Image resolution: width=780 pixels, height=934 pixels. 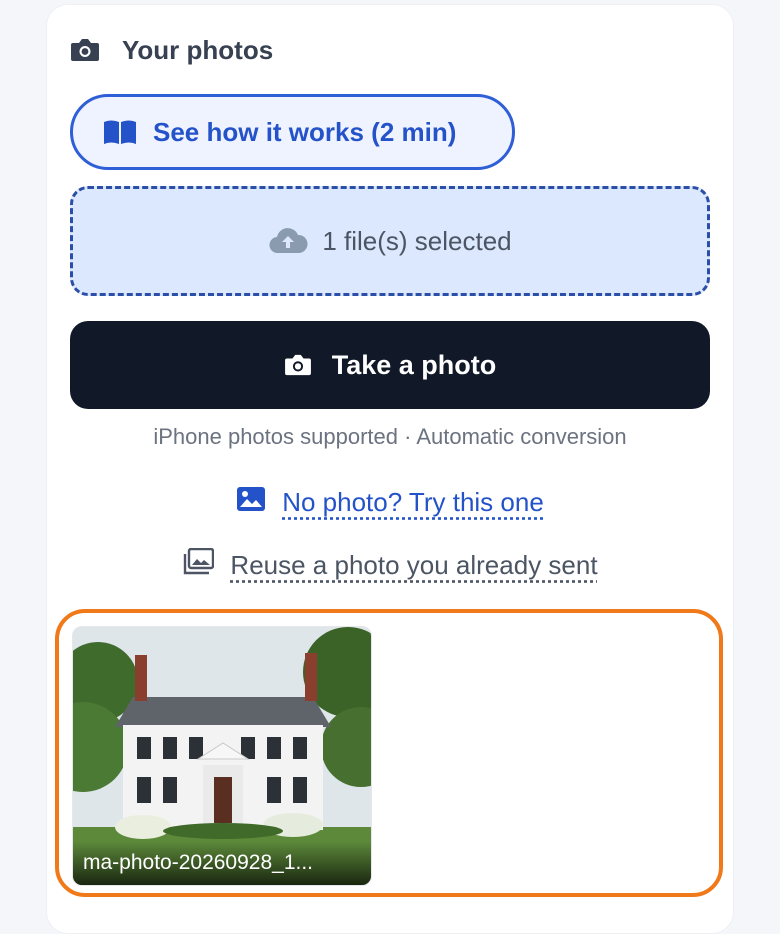 What do you see at coordinates (417, 240) in the screenshot?
I see `upload-status: 1 file(s) selected` at bounding box center [417, 240].